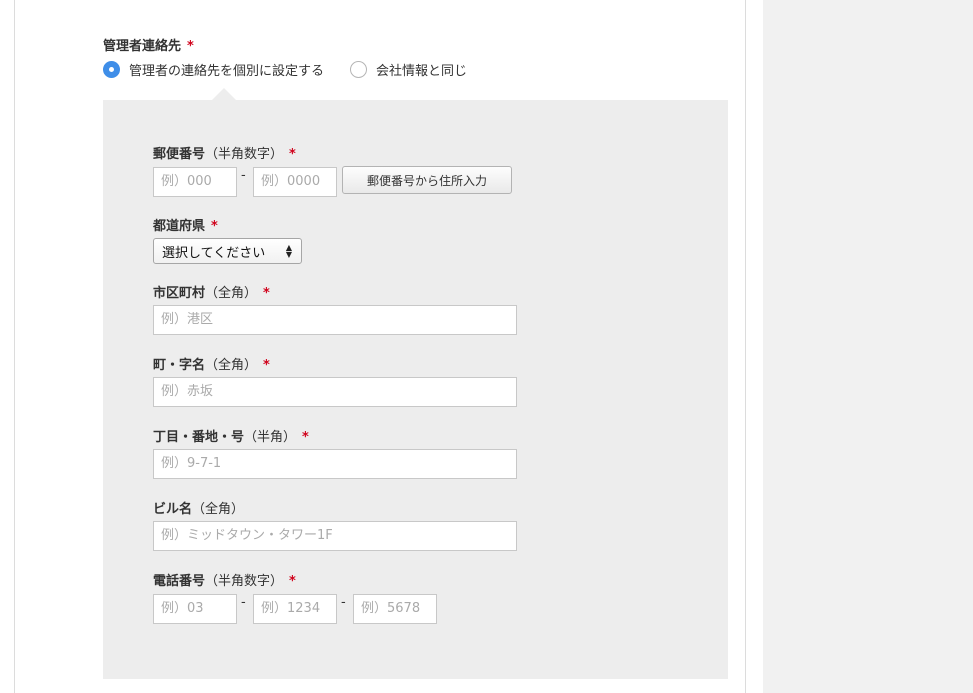 Image resolution: width=973 pixels, height=693 pixels. Describe the element at coordinates (199, 437) in the screenshot. I see `block-label-text: 丁目・番地・号` at that location.